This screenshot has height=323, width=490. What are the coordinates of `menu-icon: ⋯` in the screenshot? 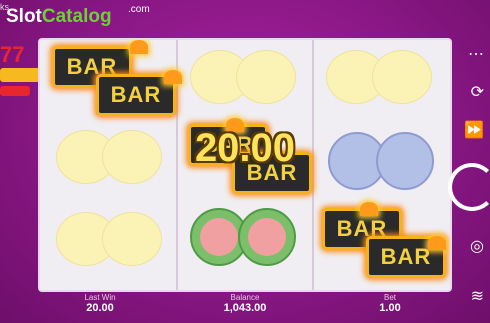 It's located at (476, 54).